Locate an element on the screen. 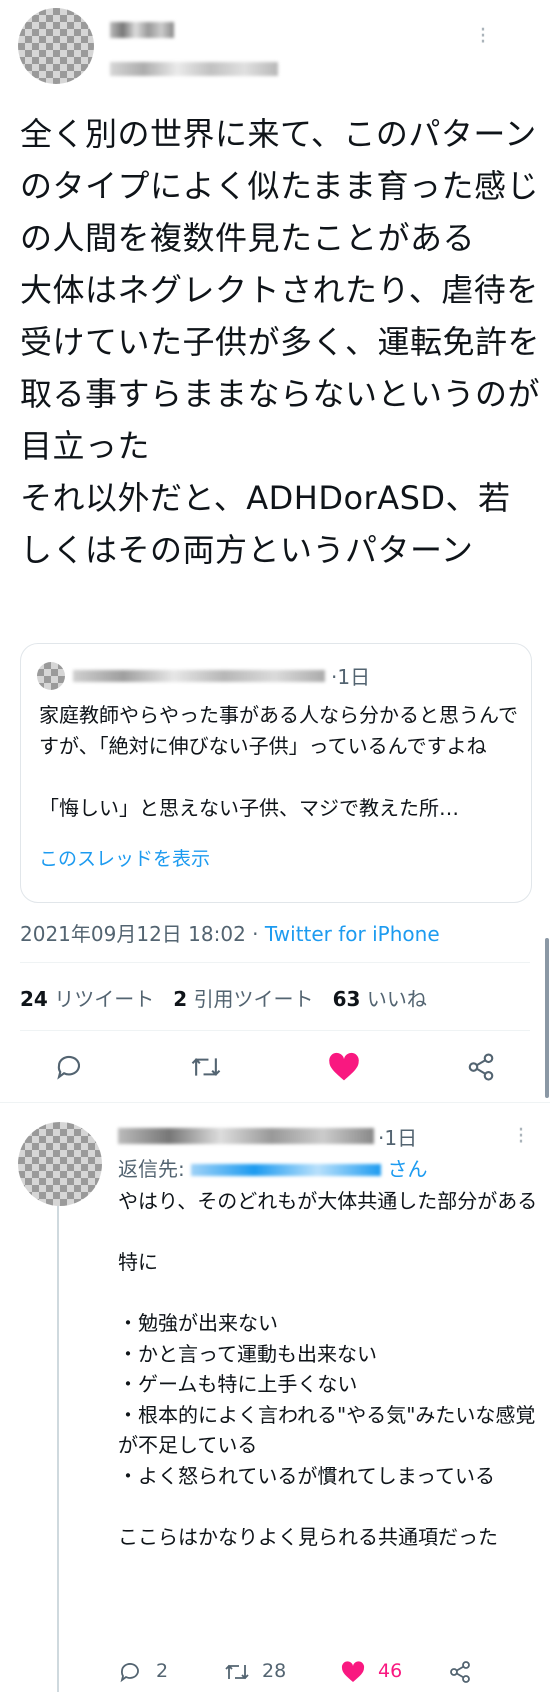 The height and width of the screenshot is (1692, 550). likes-stat: 63 いいね is located at coordinates (380, 999).